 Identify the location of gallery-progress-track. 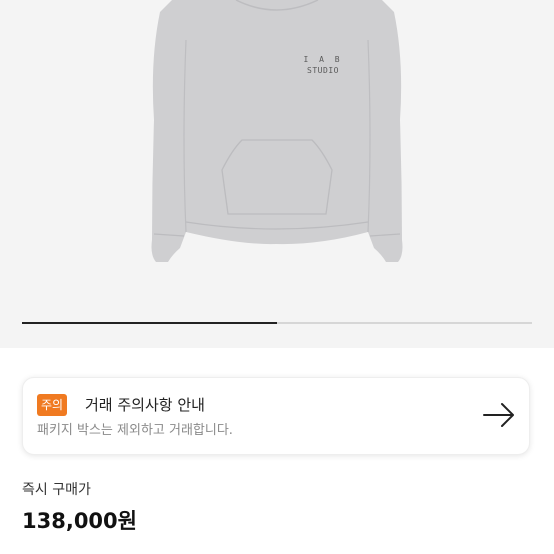
(277, 323).